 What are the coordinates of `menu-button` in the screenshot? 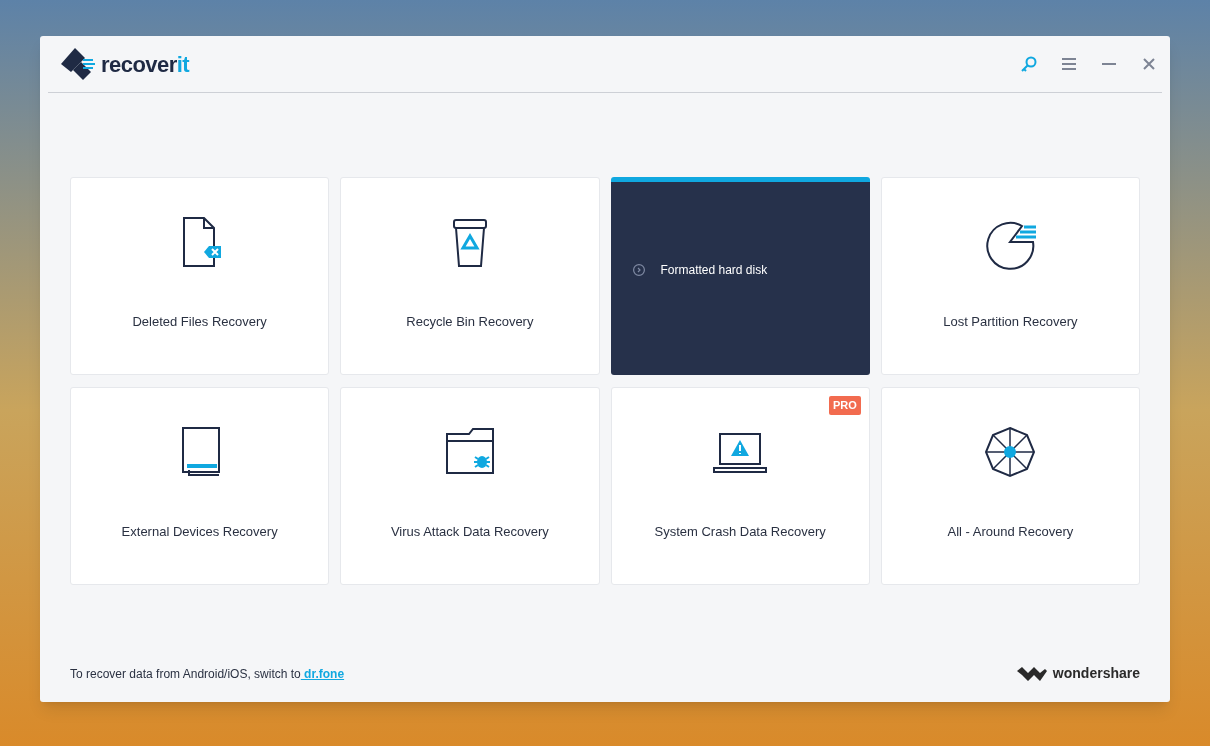 It's located at (1069, 64).